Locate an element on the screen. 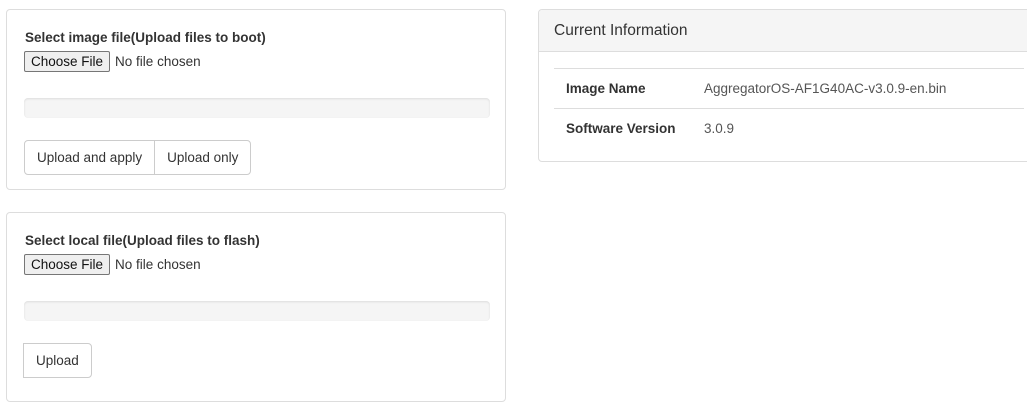 This screenshot has height=402, width=1027. software-version-value: 3.0.9 is located at coordinates (858, 128).